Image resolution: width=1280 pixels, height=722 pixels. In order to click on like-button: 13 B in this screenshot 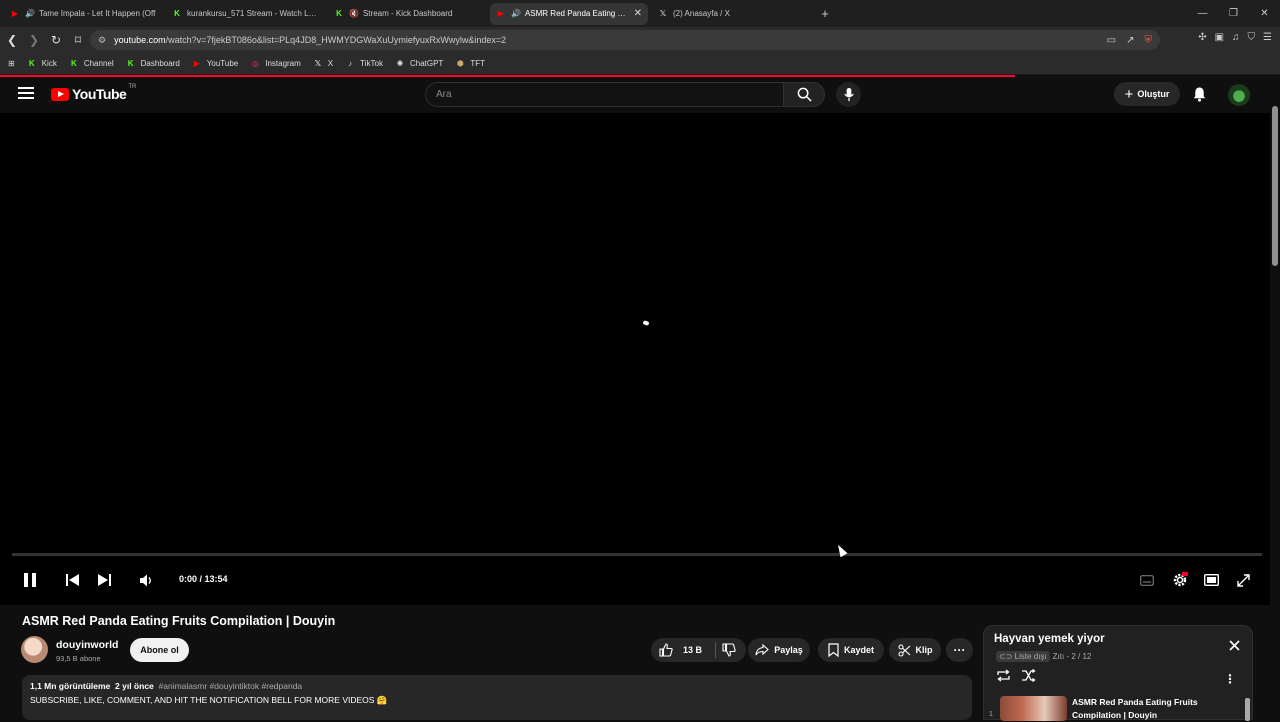, I will do `click(687, 650)`.